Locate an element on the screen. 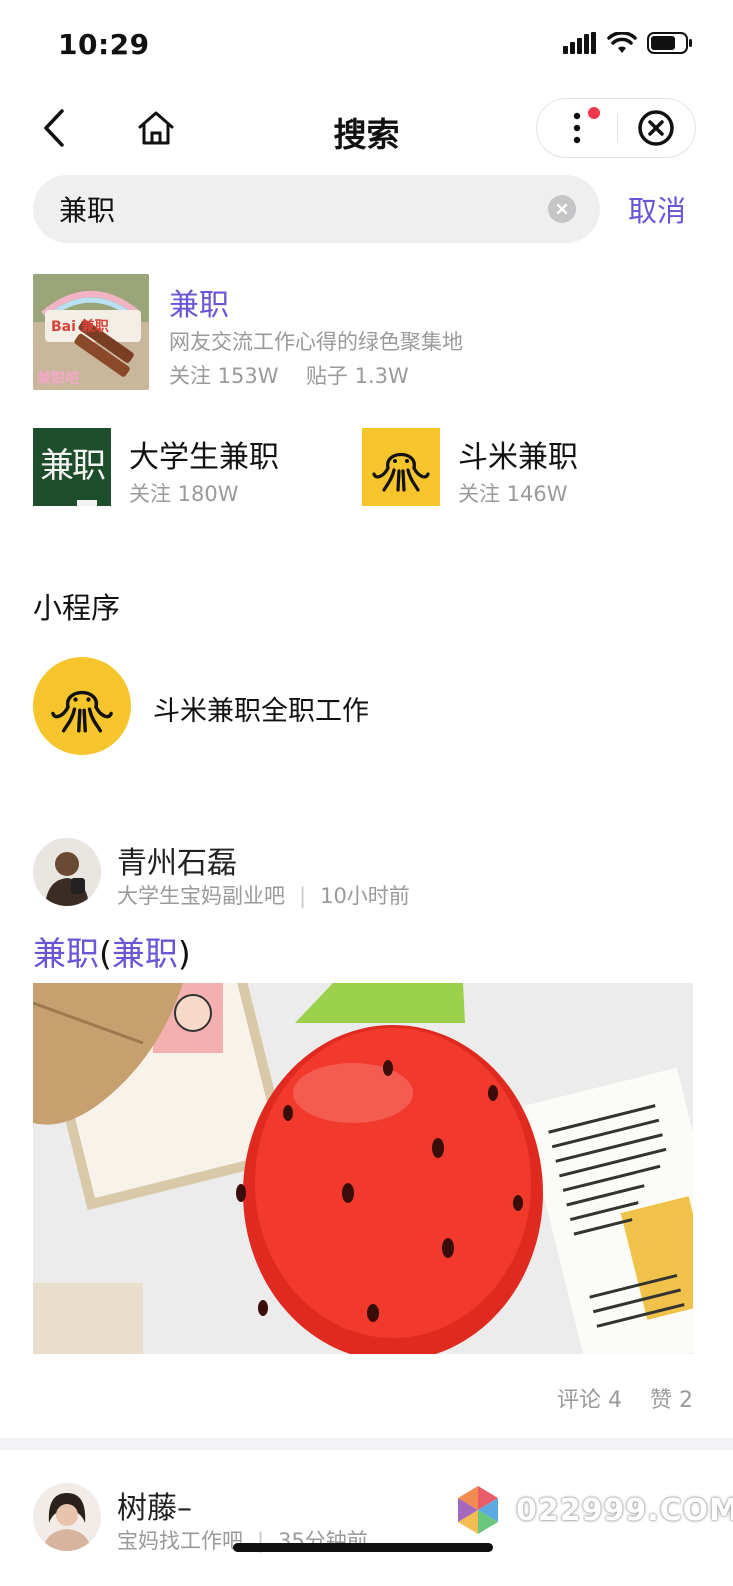 This screenshot has height=1586, width=733. post-time: 10小时前 is located at coordinates (365, 896).